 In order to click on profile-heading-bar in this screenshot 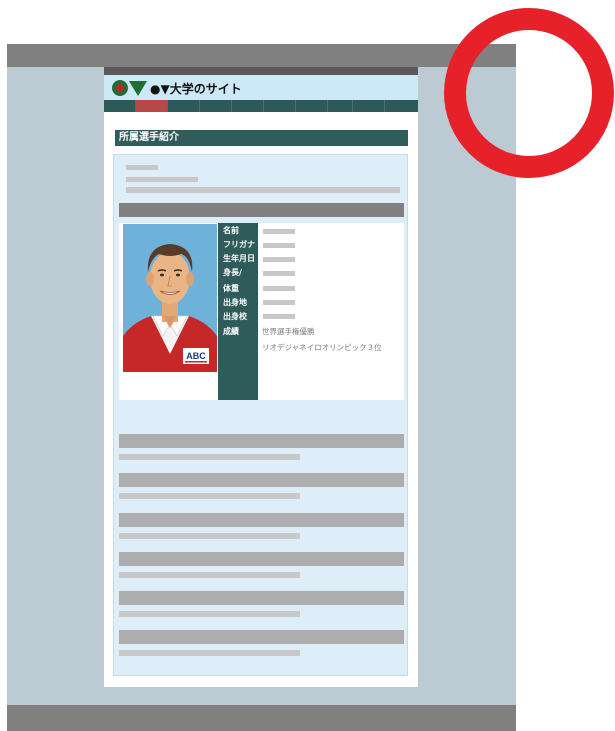, I will do `click(261, 210)`.